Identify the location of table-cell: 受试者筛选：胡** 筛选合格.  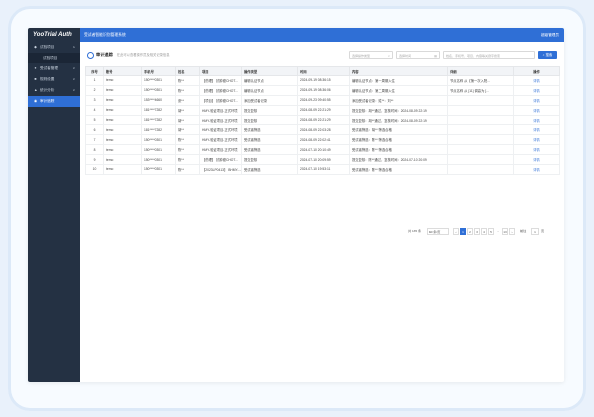
(398, 130).